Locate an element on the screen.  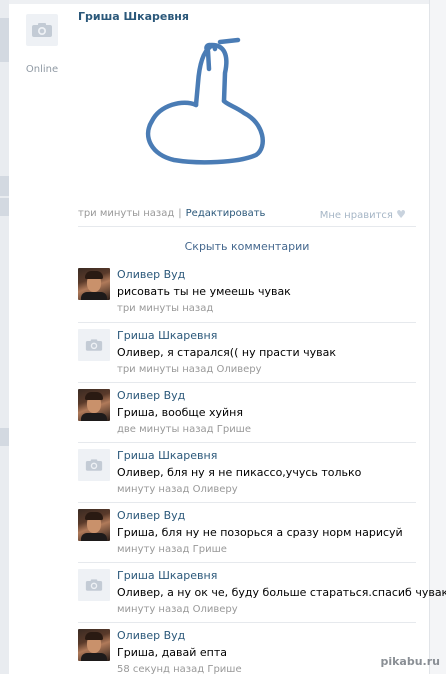
post-author: Гриша Шкаревня is located at coordinates (133, 16).